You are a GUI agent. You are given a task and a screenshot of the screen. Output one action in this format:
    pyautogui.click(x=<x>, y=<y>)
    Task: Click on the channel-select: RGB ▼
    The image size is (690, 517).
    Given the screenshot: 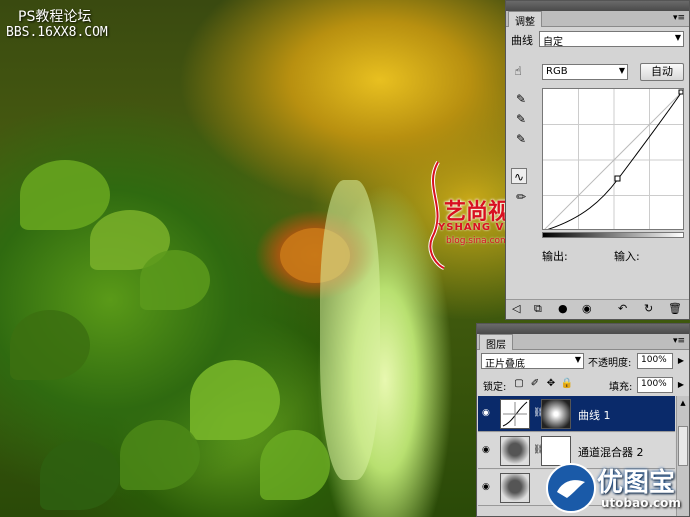 What is the action you would take?
    pyautogui.click(x=585, y=72)
    